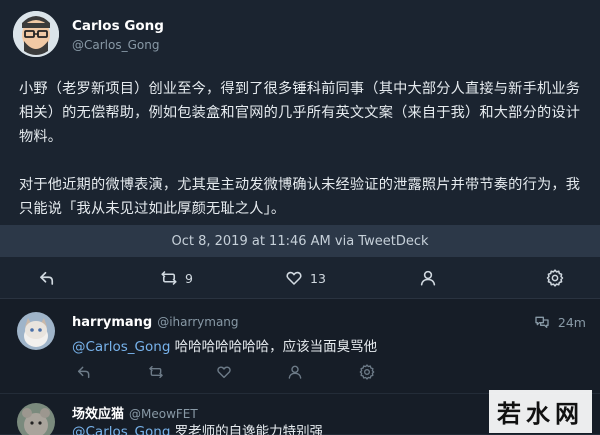 Image resolution: width=600 pixels, height=435 pixels. I want to click on tweet-action-bar: 9 13, so click(300, 278).